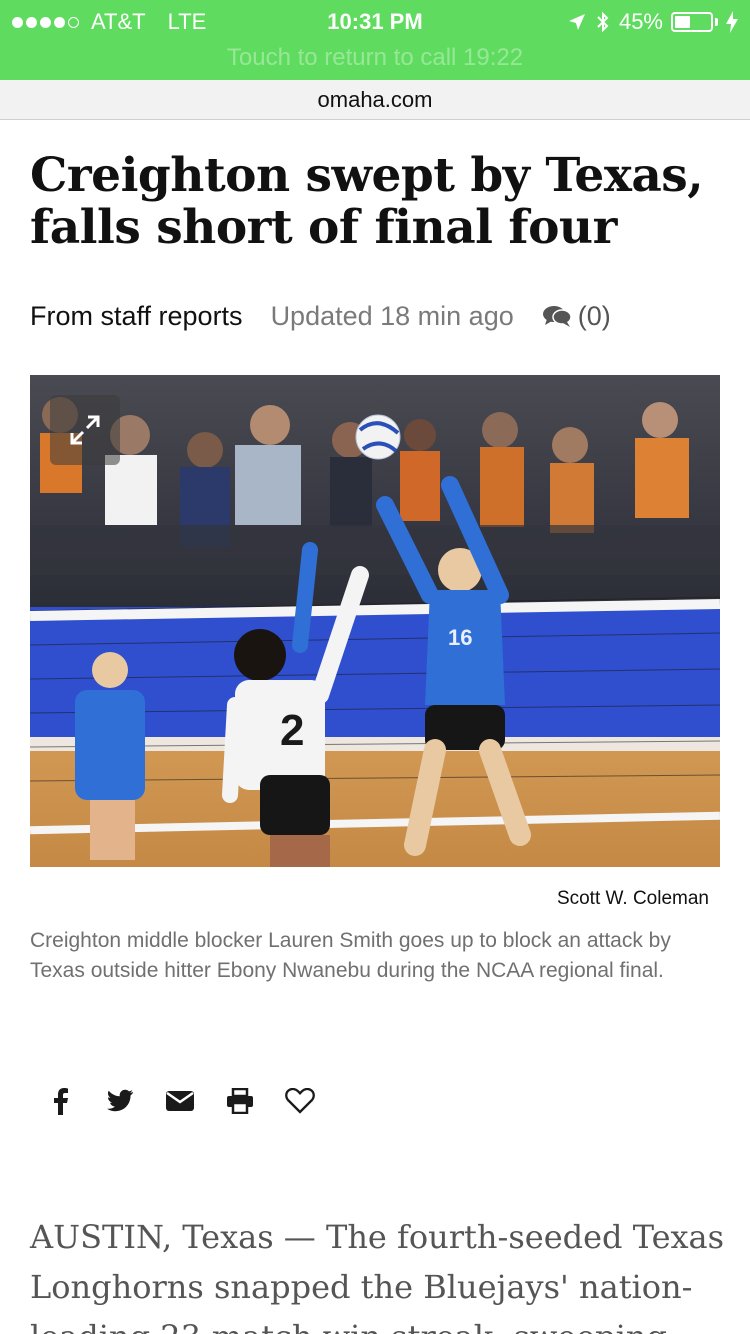 The image size is (750, 1334). I want to click on share-toolbar, so click(180, 1101).